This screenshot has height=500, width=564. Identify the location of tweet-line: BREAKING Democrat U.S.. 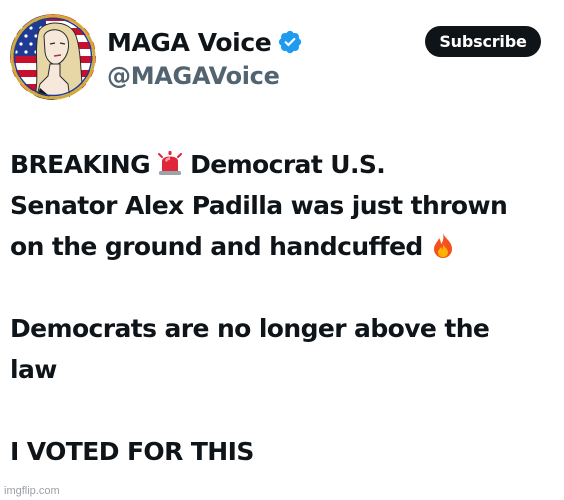
(282, 164).